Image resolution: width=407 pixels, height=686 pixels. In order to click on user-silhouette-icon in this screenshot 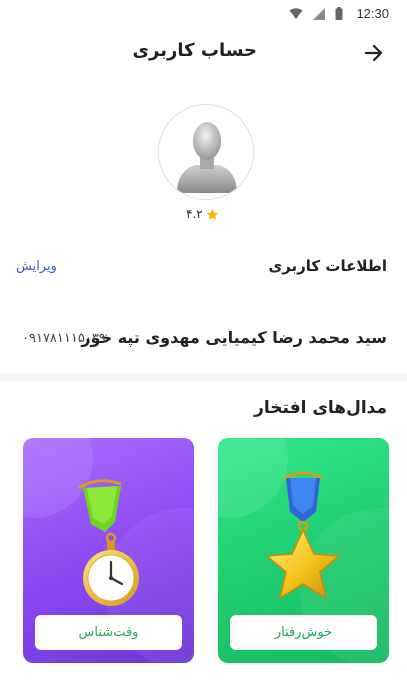, I will do `click(207, 157)`.